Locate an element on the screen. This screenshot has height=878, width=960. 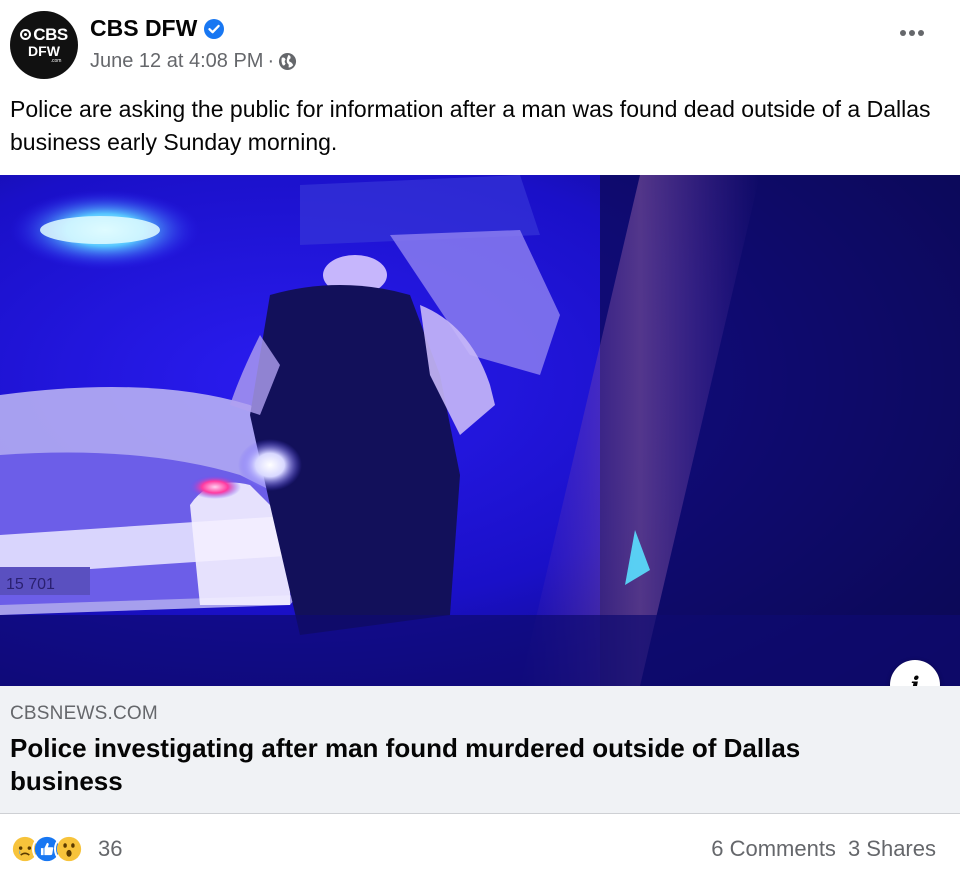
globe-icon is located at coordinates (287, 61).